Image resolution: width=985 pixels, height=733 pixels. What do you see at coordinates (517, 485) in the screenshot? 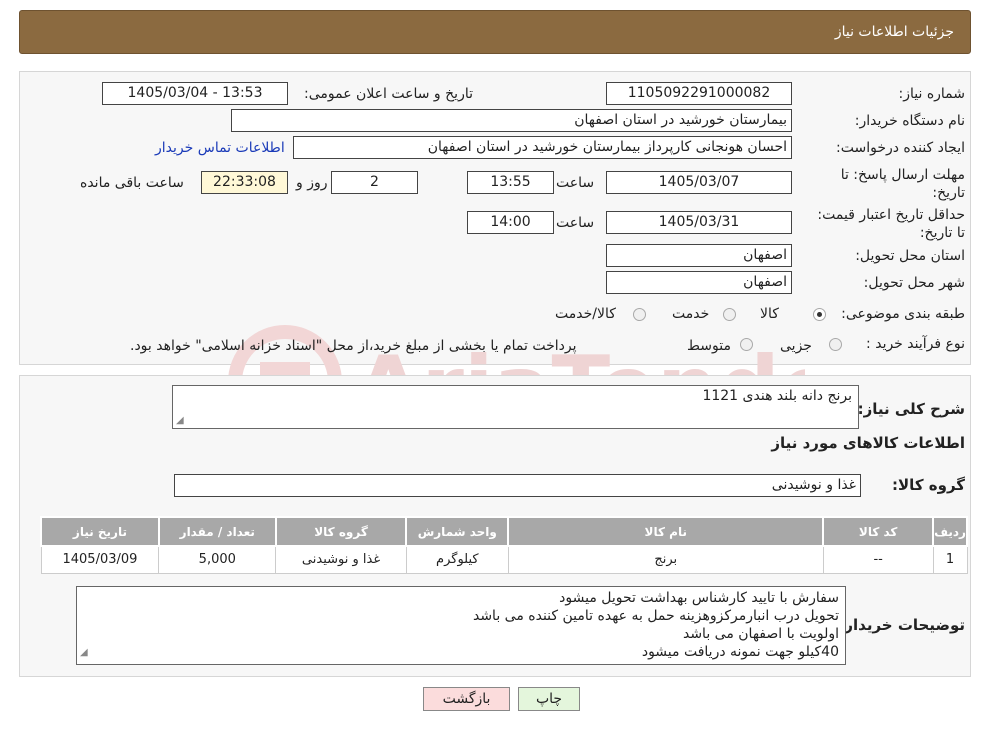
I see `goods-group-field: غذا و نوشیدنی` at bounding box center [517, 485].